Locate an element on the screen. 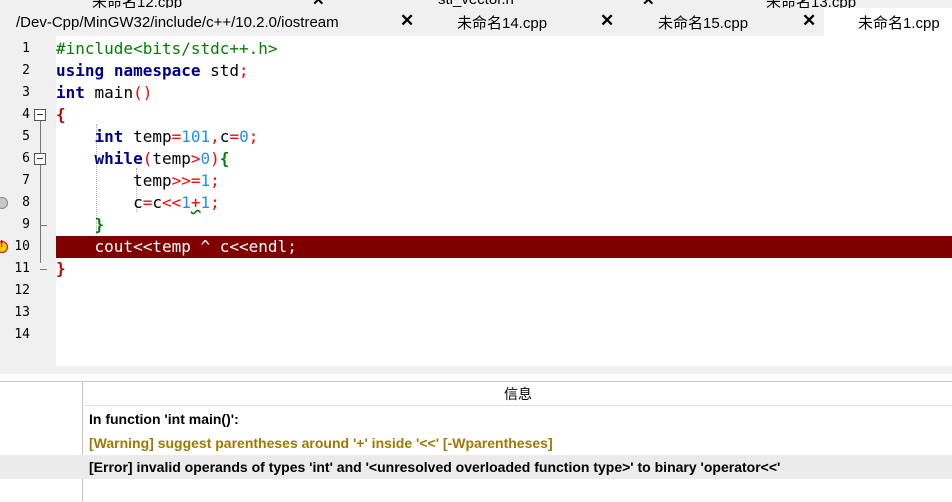 The height and width of the screenshot is (502, 952). line-number-gutter: 1234567891011121314 is located at coordinates (28, 205).